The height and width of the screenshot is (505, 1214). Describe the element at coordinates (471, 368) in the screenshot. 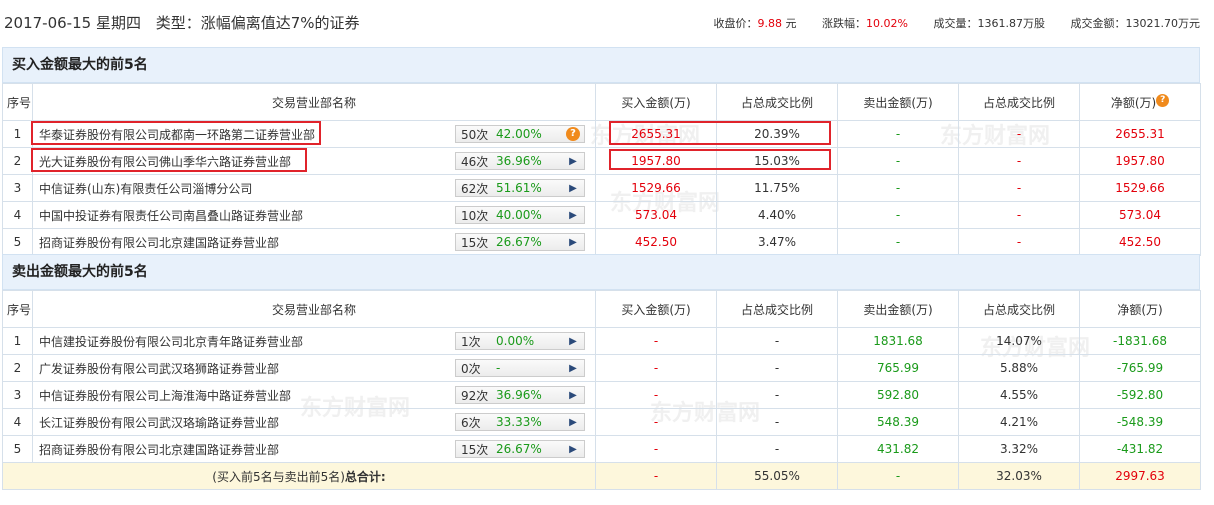

I see `broker-count: 0次` at that location.